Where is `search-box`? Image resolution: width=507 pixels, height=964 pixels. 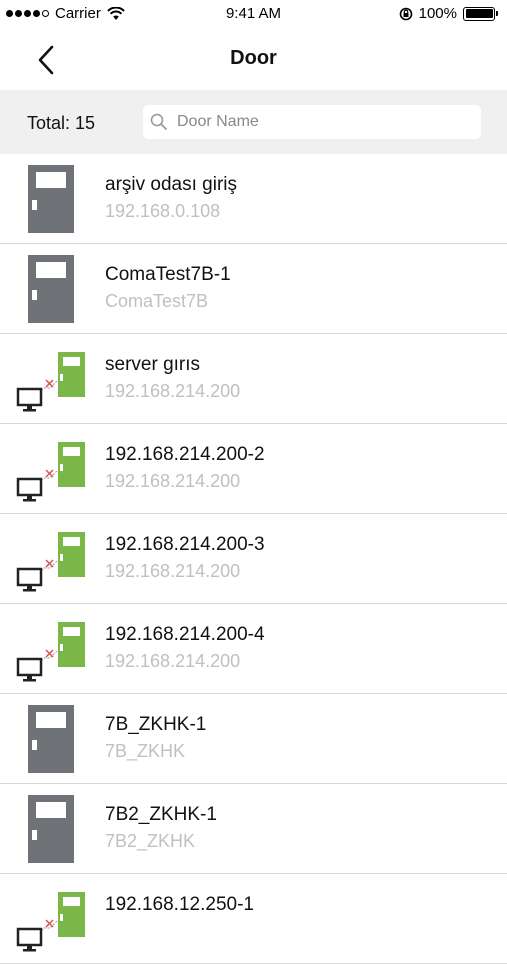 search-box is located at coordinates (312, 122).